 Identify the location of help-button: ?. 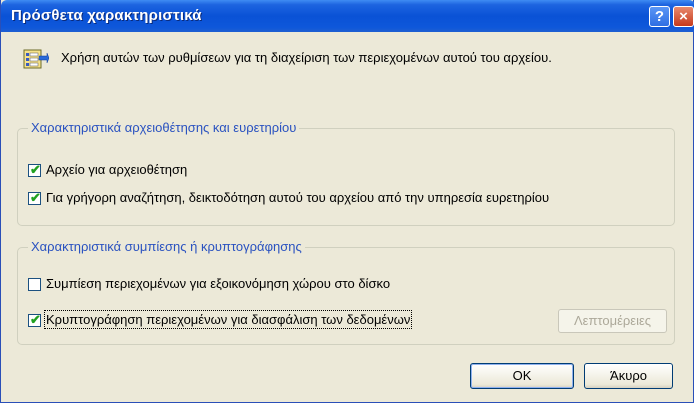
(659, 16).